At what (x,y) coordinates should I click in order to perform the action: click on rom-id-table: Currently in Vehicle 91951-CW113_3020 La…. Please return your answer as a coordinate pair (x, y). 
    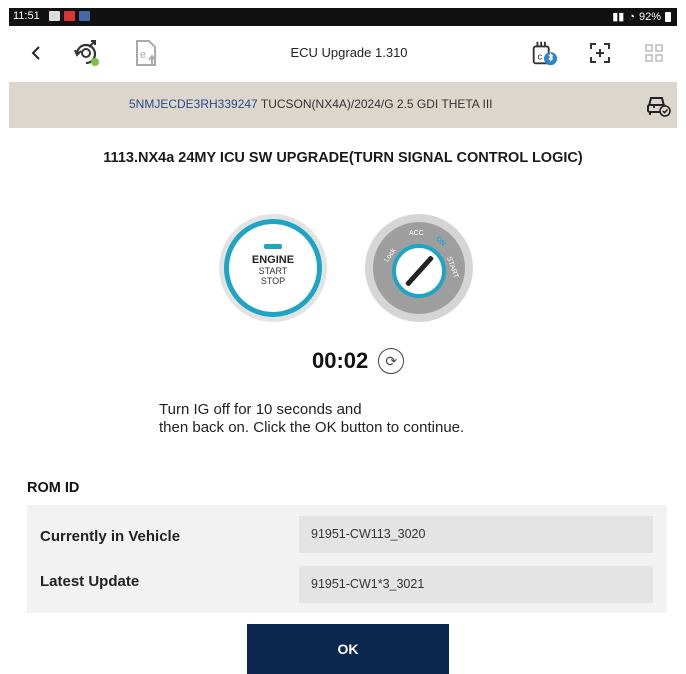
    Looking at the image, I should click on (347, 559).